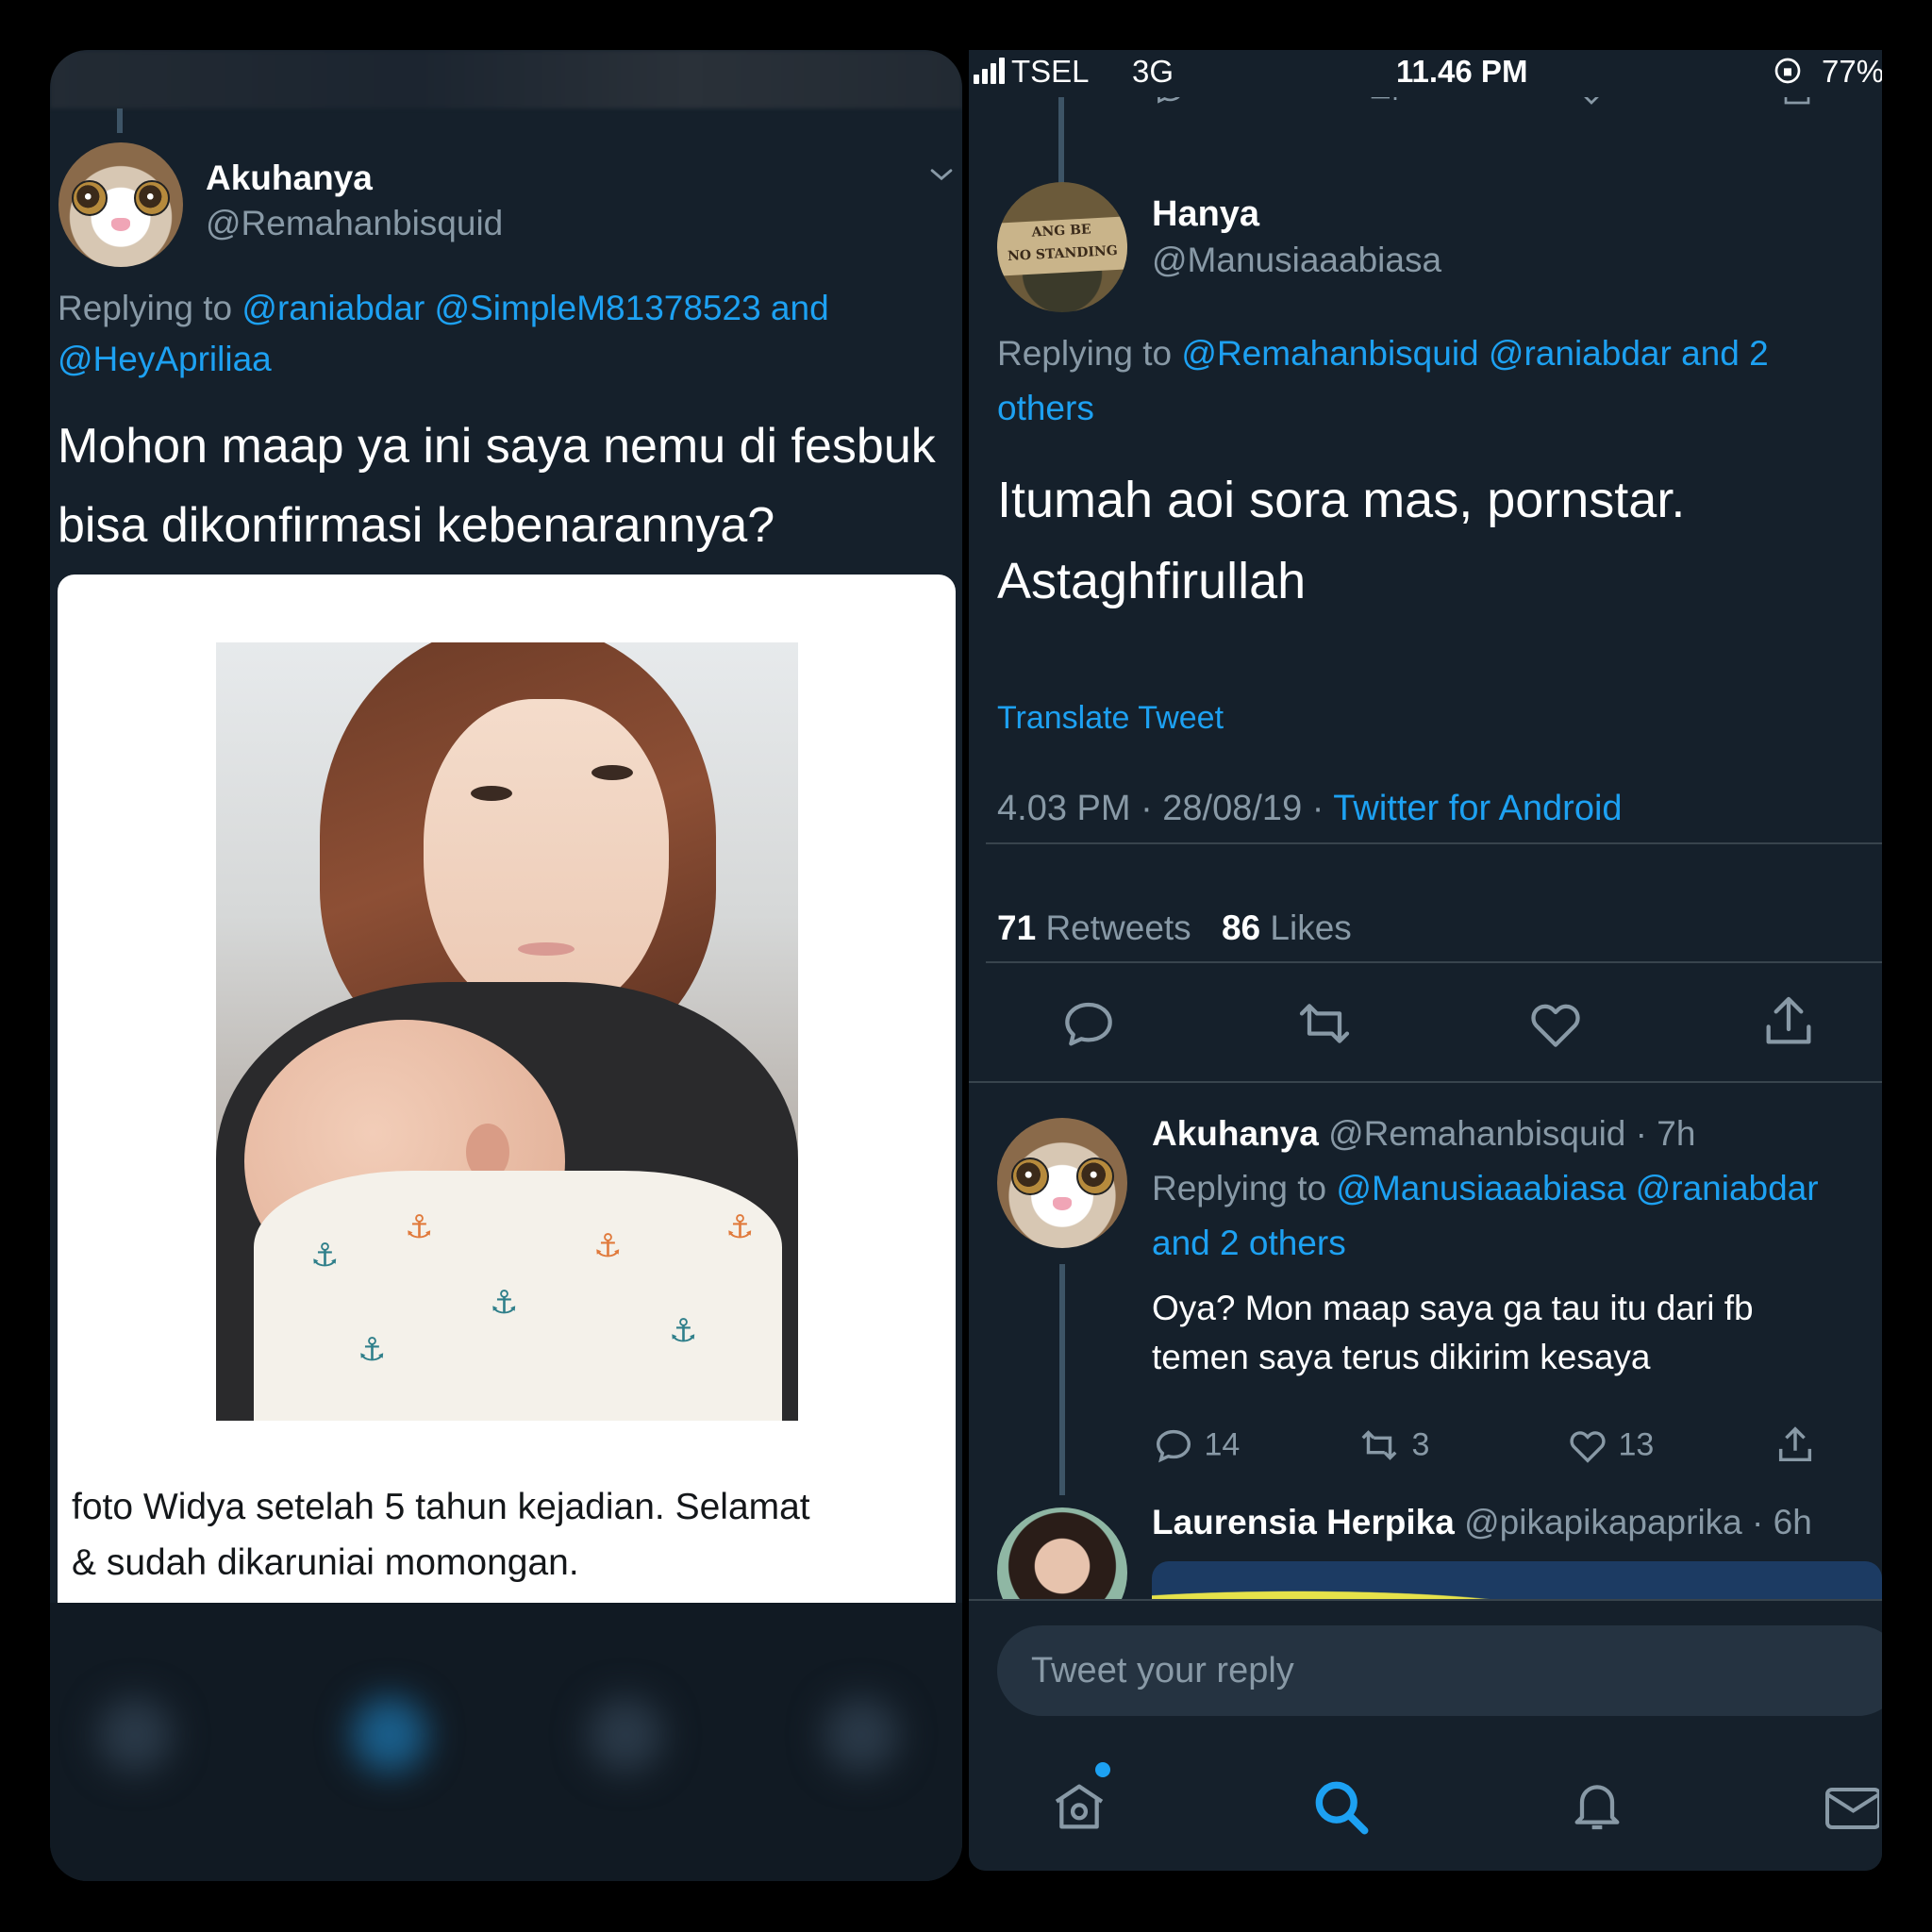  I want to click on avatar: ANG BE NO STANDING, so click(1062, 247).